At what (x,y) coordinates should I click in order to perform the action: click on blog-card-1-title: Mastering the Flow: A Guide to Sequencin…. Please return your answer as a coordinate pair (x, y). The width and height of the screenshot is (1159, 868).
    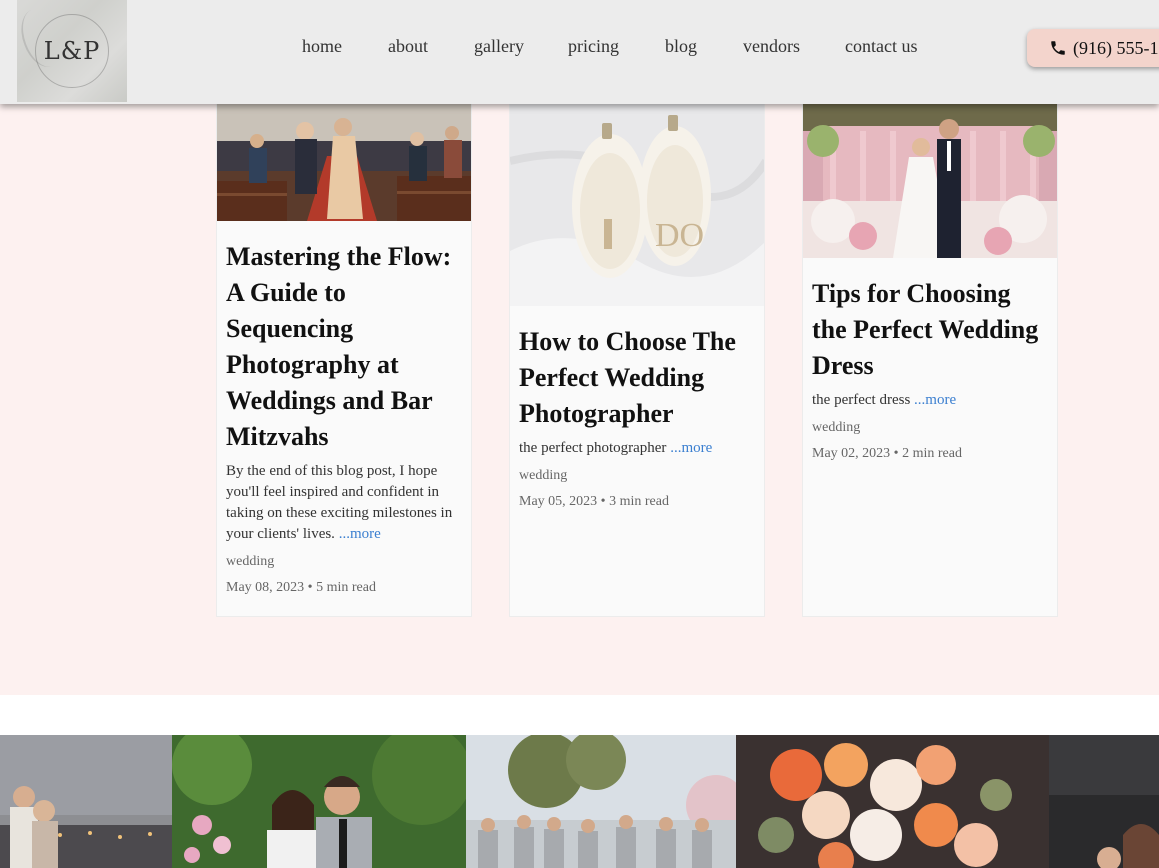
    Looking at the image, I should click on (344, 347).